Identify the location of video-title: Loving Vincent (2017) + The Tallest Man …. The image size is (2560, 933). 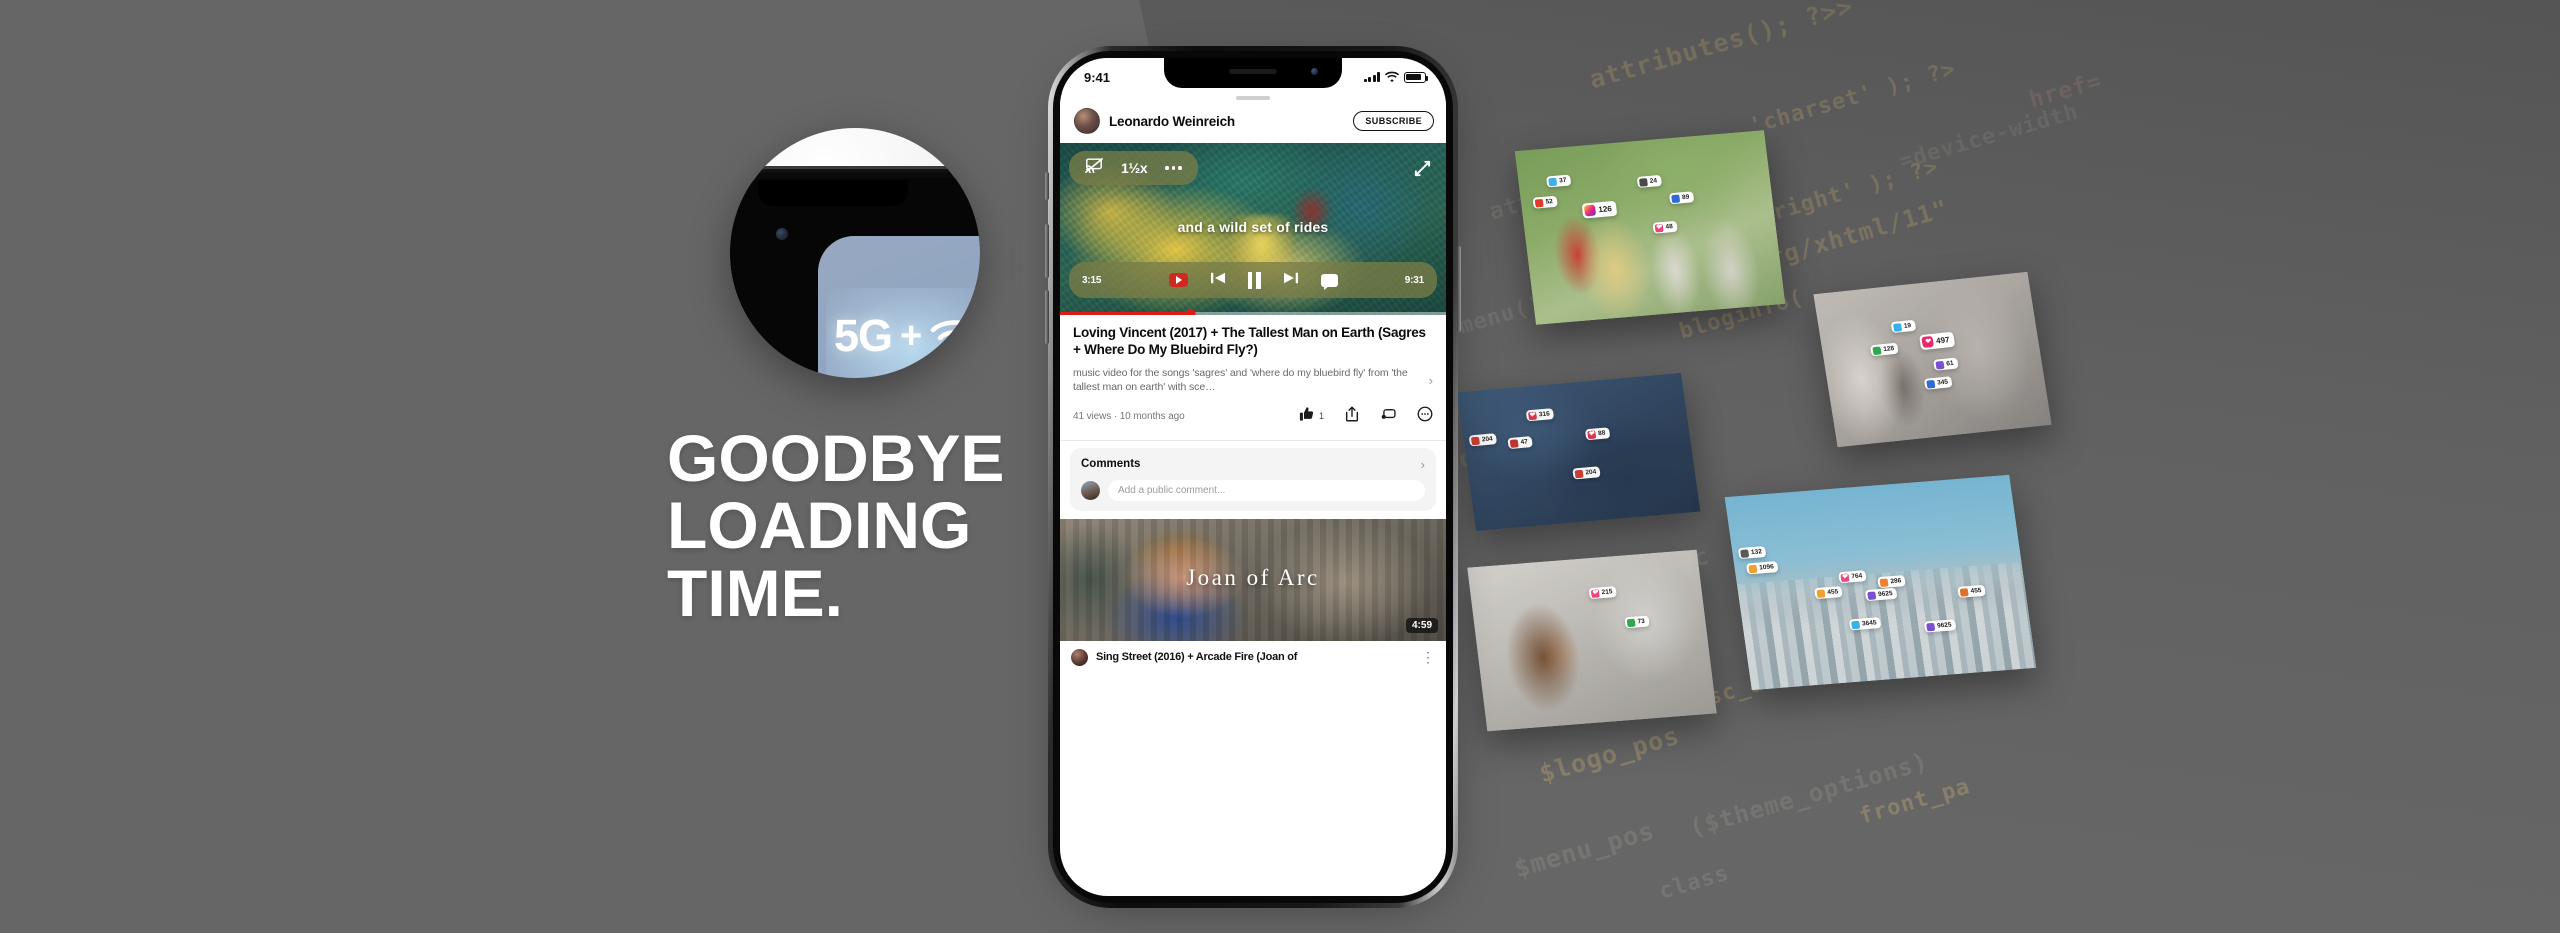
(1249, 341).